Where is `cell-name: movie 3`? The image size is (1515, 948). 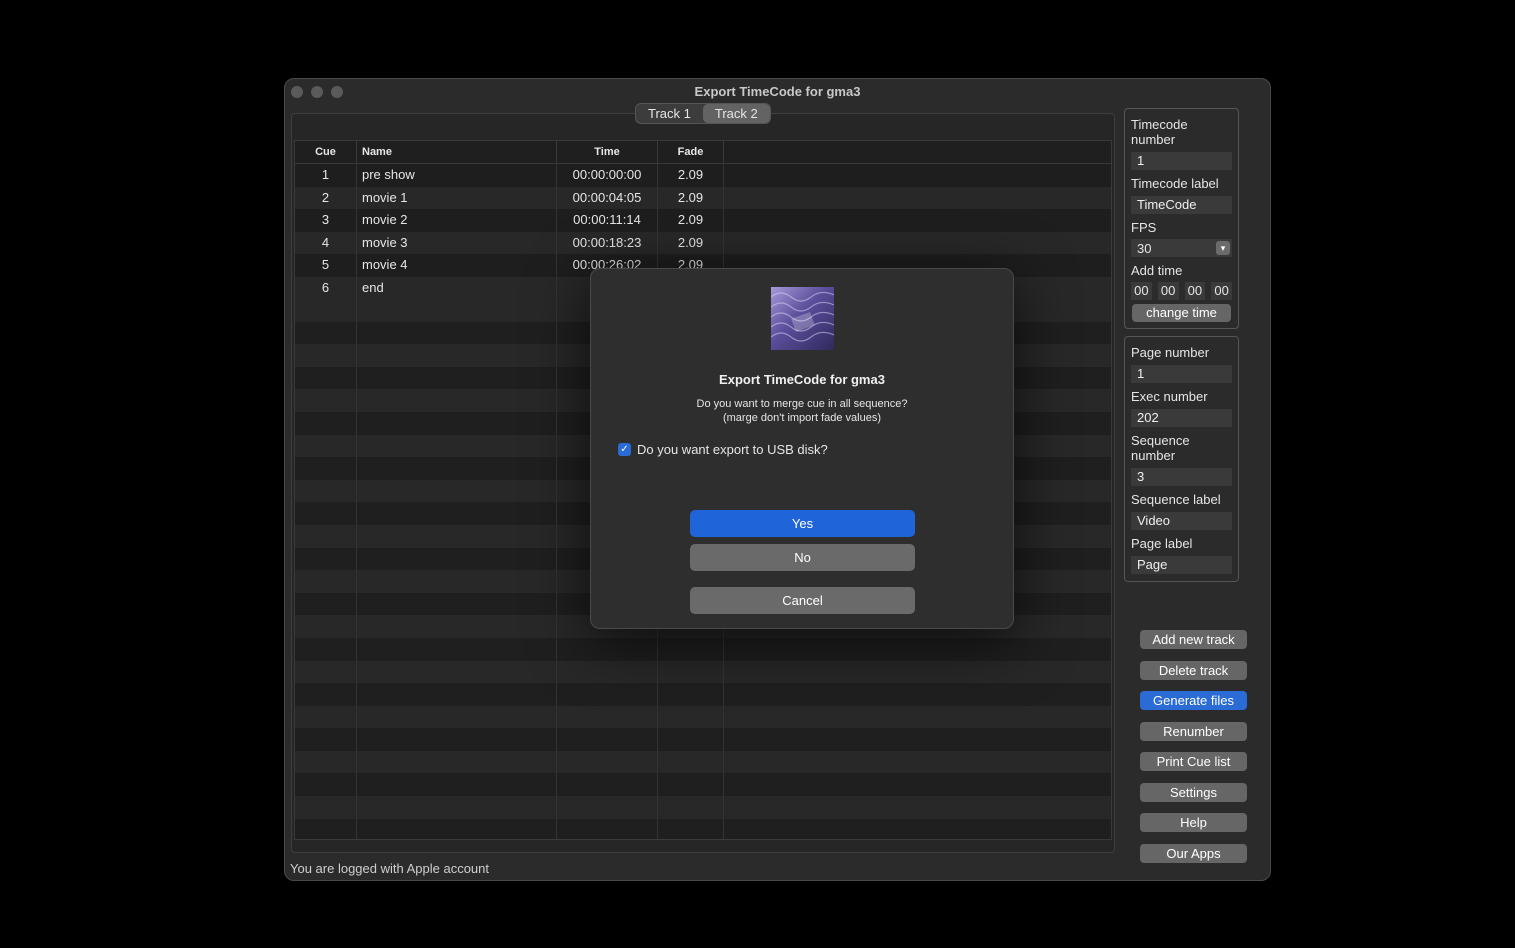 cell-name: movie 3 is located at coordinates (457, 243).